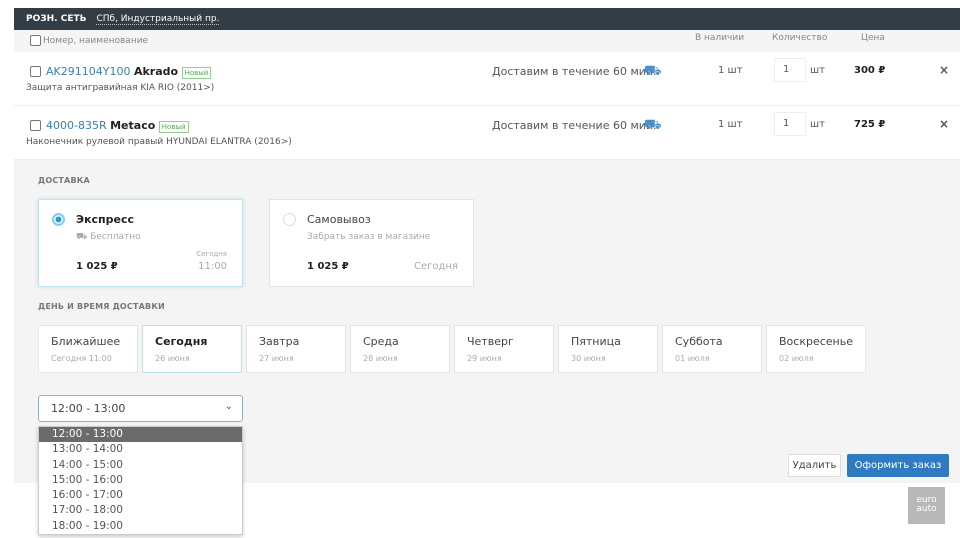 This screenshot has height=538, width=960. I want to click on time-option: 13:00 - 14:00, so click(140, 449).